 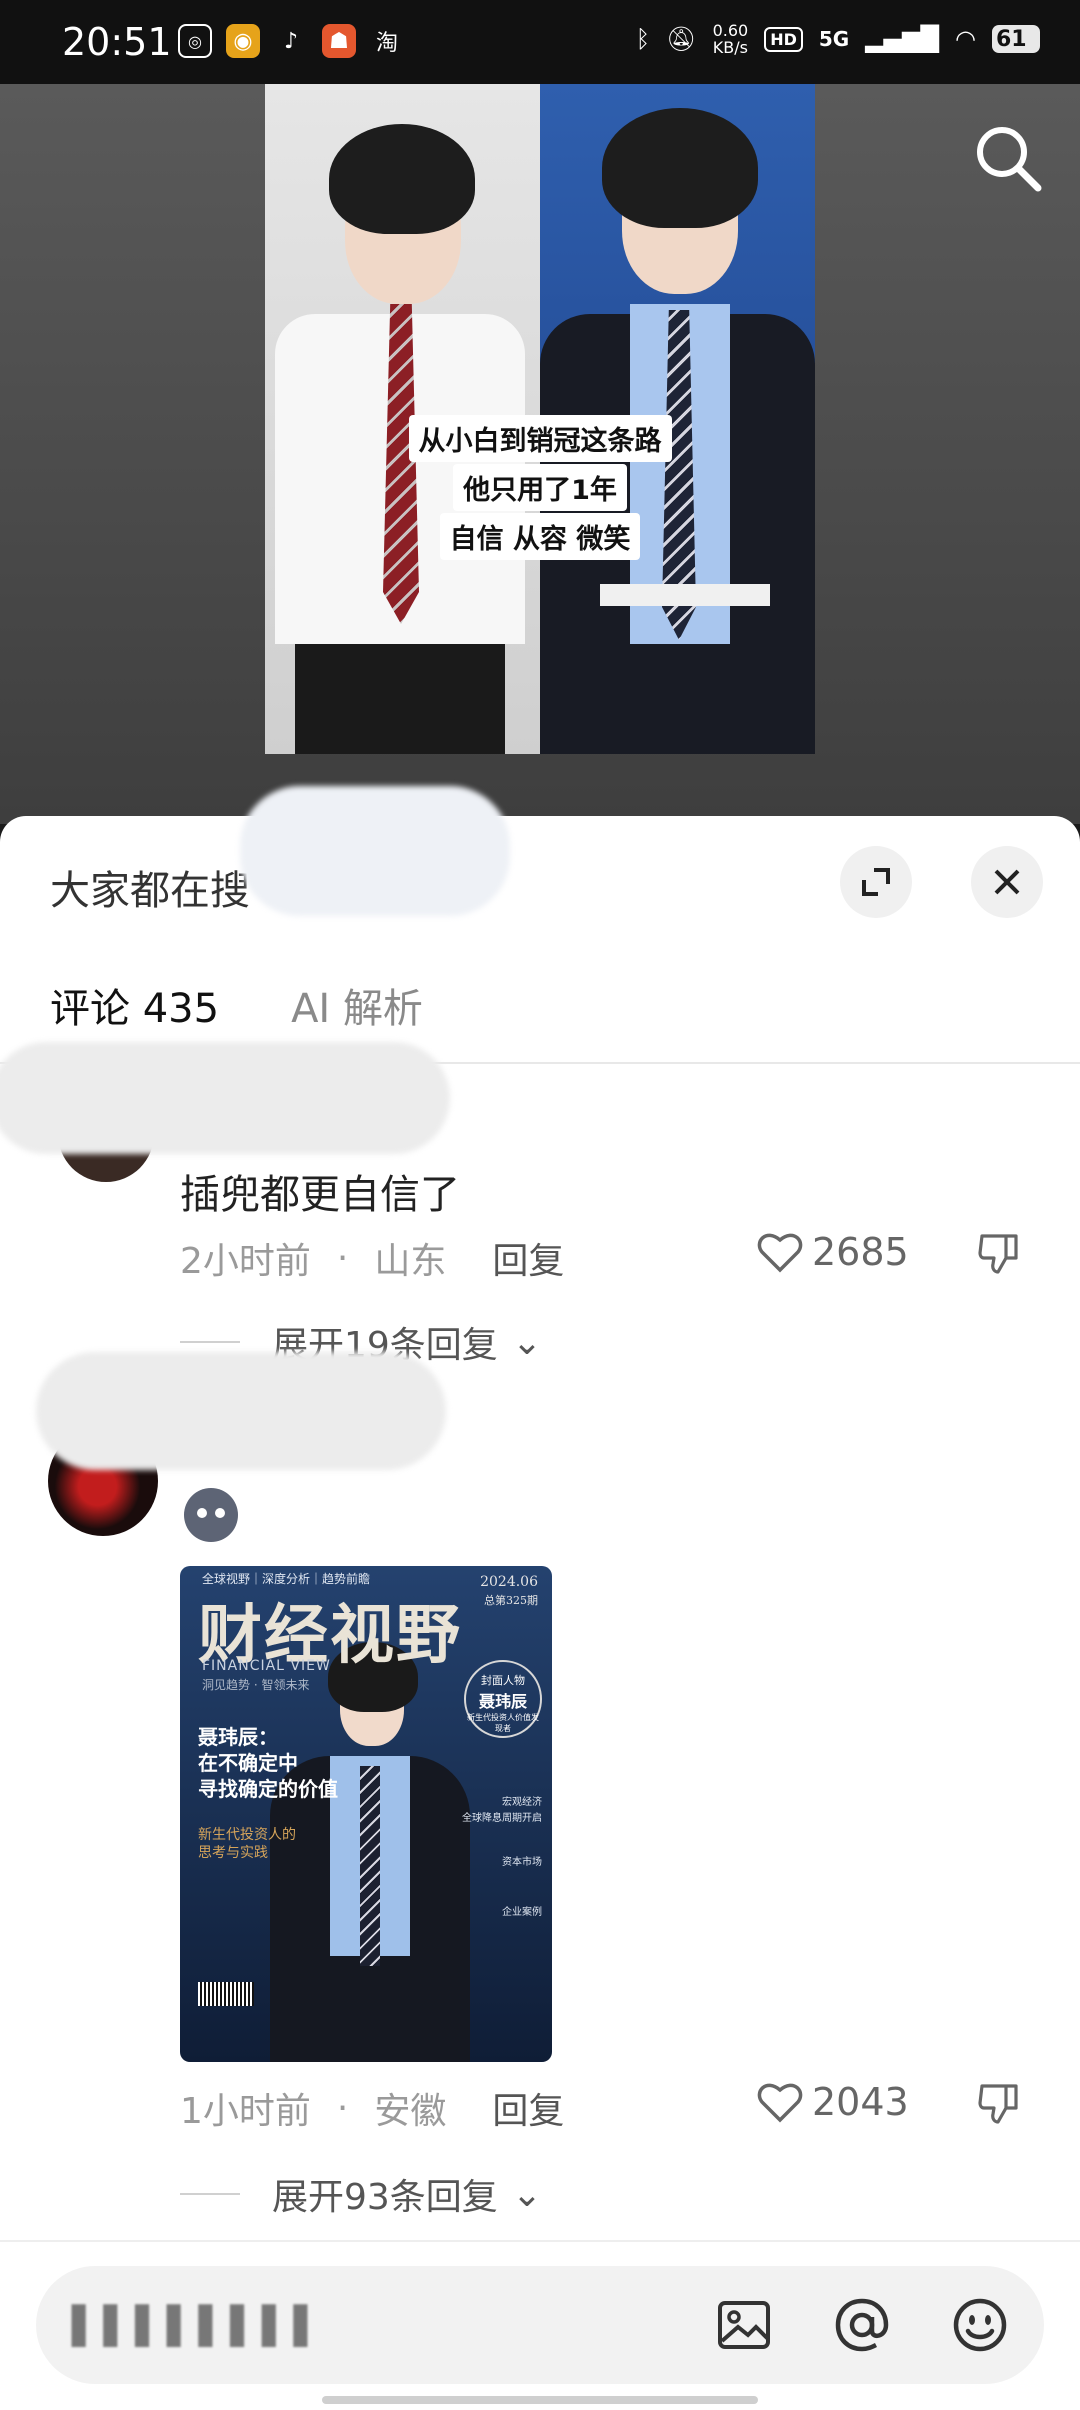 I want to click on comment-text: 插兜都更自信了, so click(x=320, y=1195).